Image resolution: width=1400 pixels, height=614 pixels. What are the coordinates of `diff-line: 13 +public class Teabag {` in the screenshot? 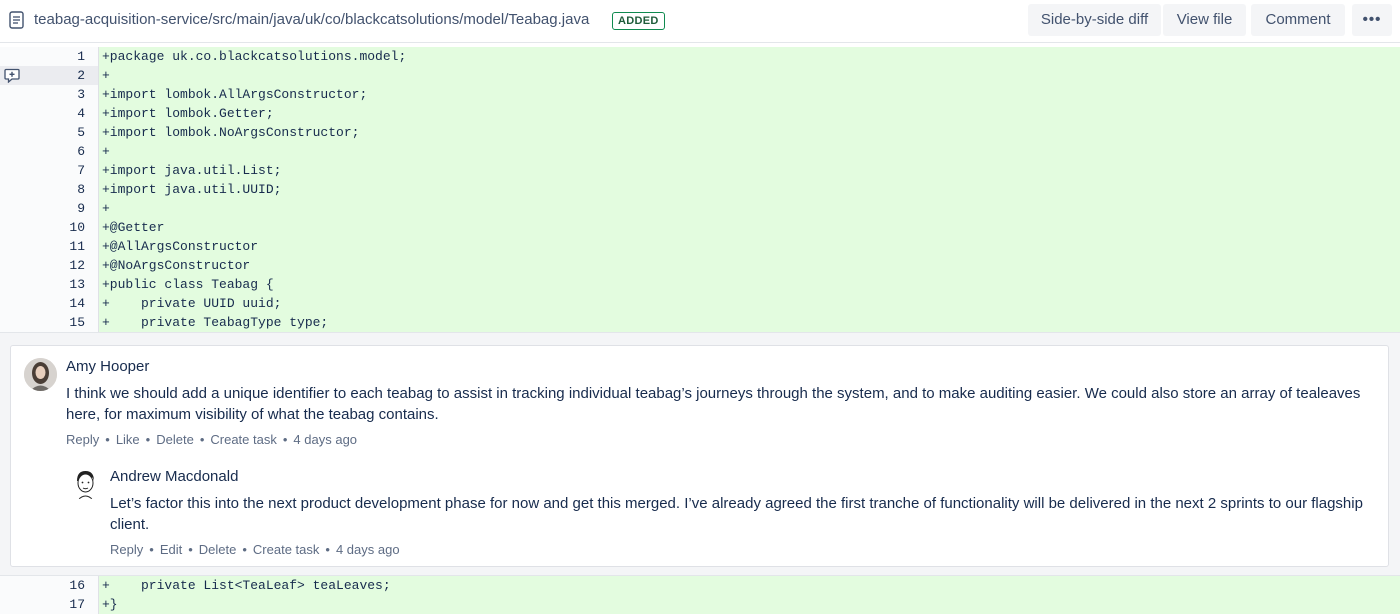 It's located at (700, 284).